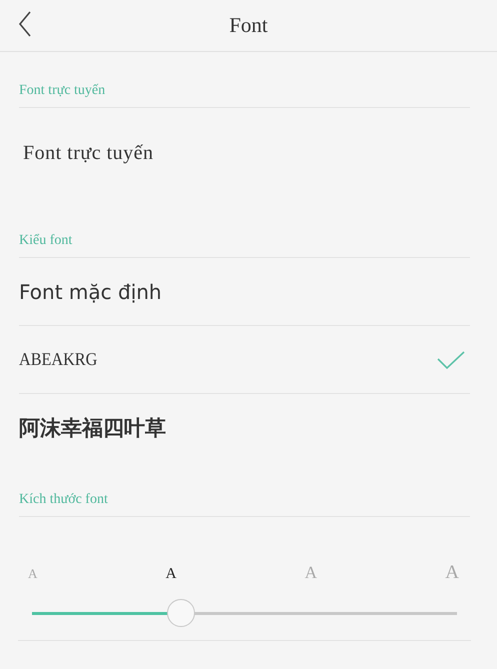  What do you see at coordinates (181, 613) in the screenshot?
I see `slider-thumb` at bounding box center [181, 613].